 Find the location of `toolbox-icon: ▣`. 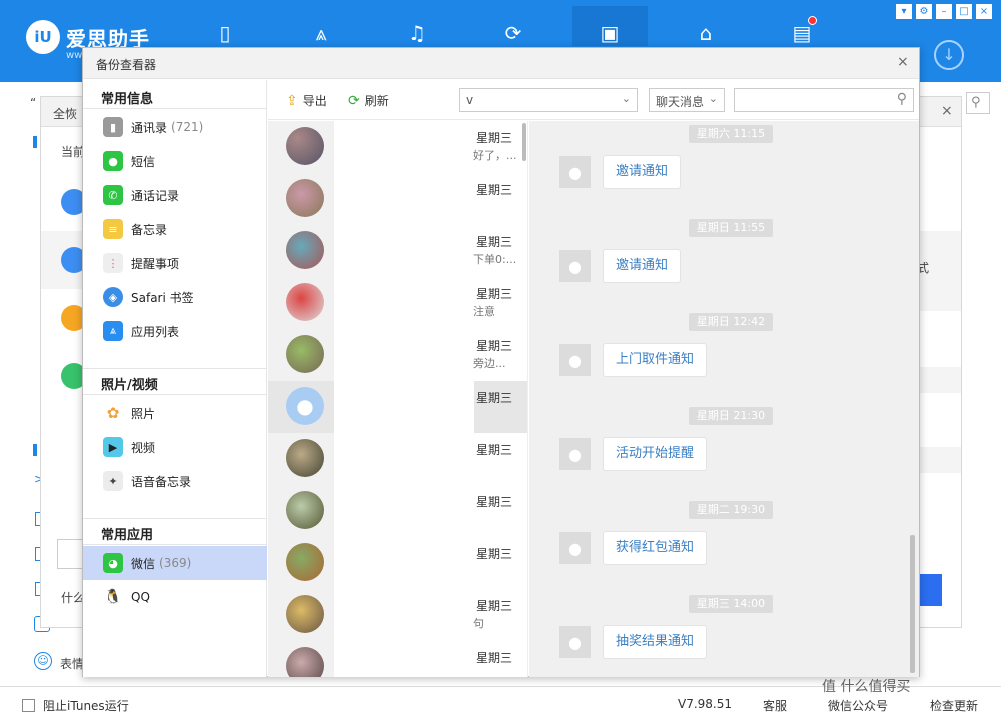

toolbox-icon: ▣ is located at coordinates (610, 33).